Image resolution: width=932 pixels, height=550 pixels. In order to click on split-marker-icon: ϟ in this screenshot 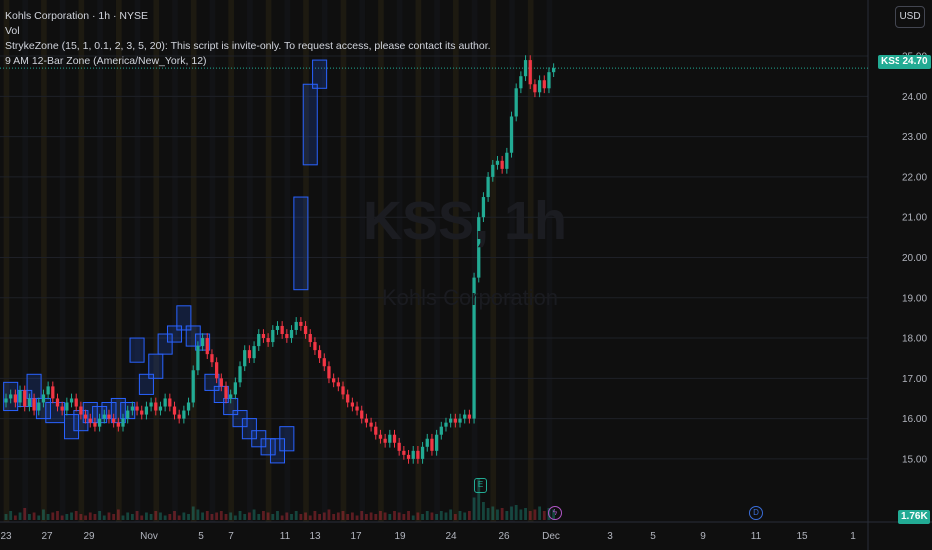, I will do `click(555, 513)`.